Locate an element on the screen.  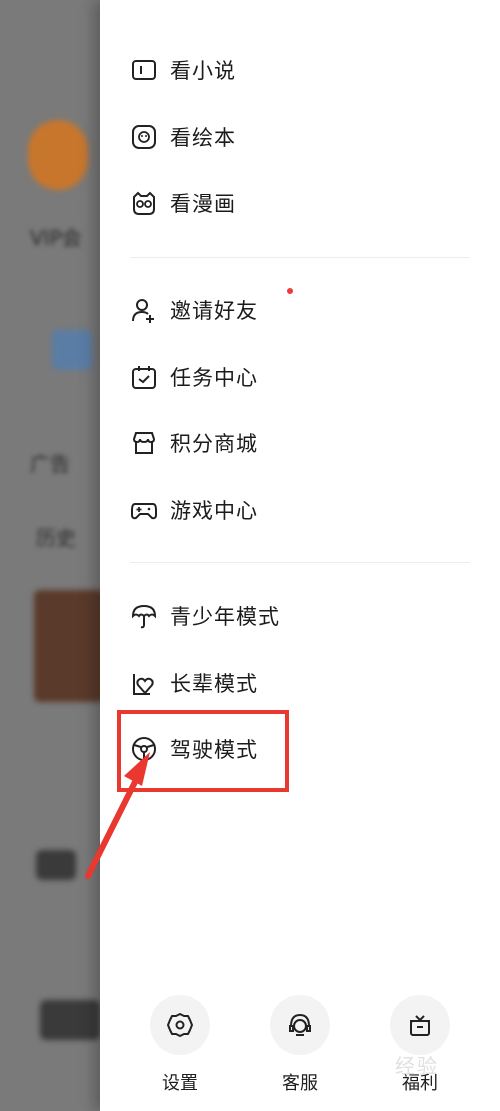
menu-item-label: 长辈模式 is located at coordinates (214, 684).